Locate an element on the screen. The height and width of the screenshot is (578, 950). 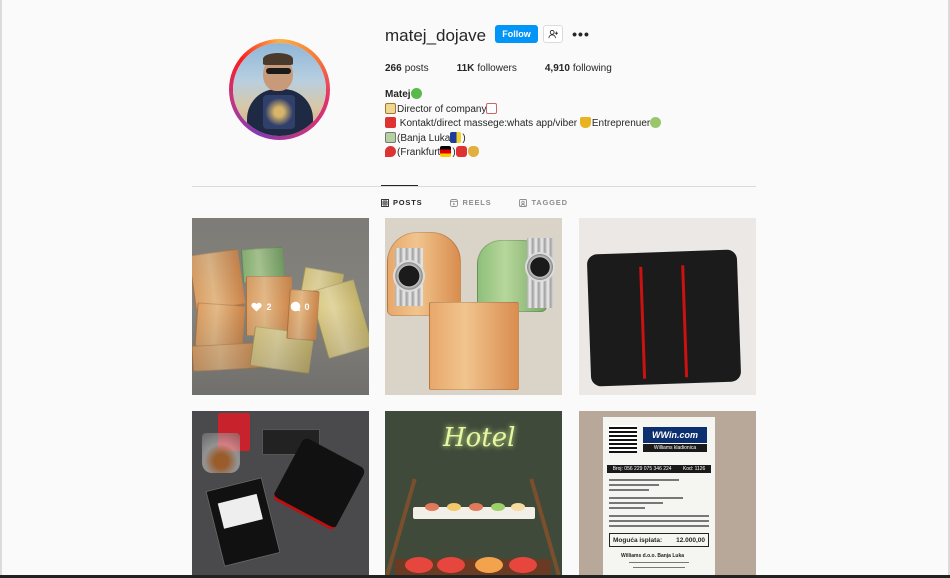
likes-count: 2 is located at coordinates (261, 307).